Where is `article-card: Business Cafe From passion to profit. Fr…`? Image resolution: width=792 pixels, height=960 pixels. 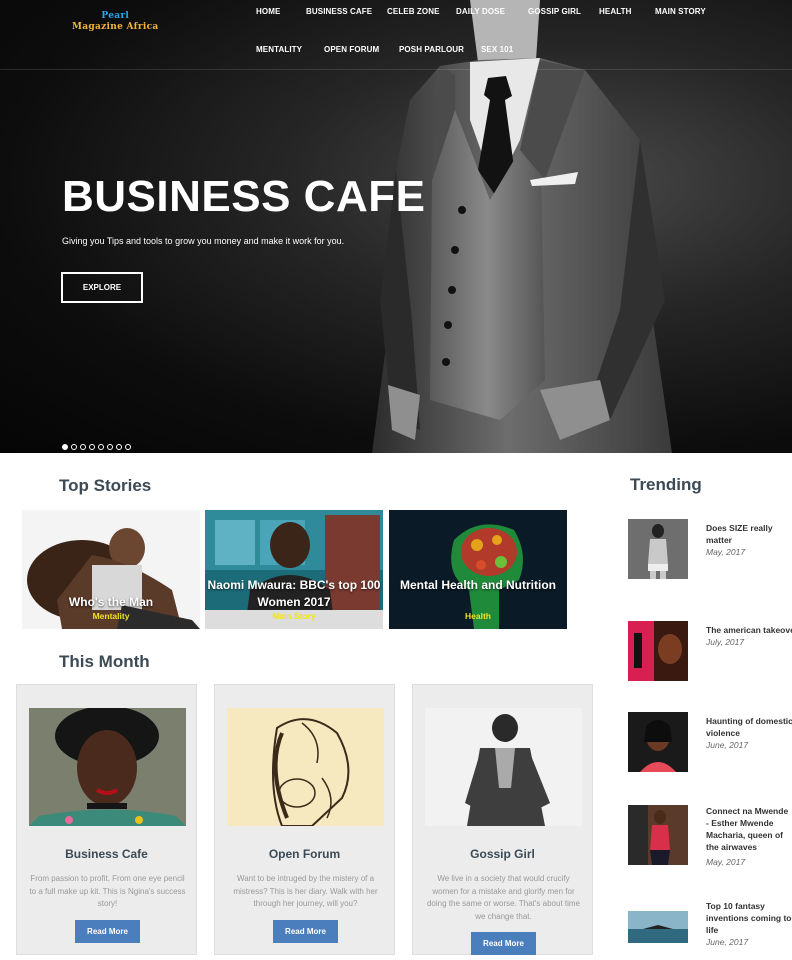
article-card: Business Cafe From passion to profit. Fr… is located at coordinates (106, 819).